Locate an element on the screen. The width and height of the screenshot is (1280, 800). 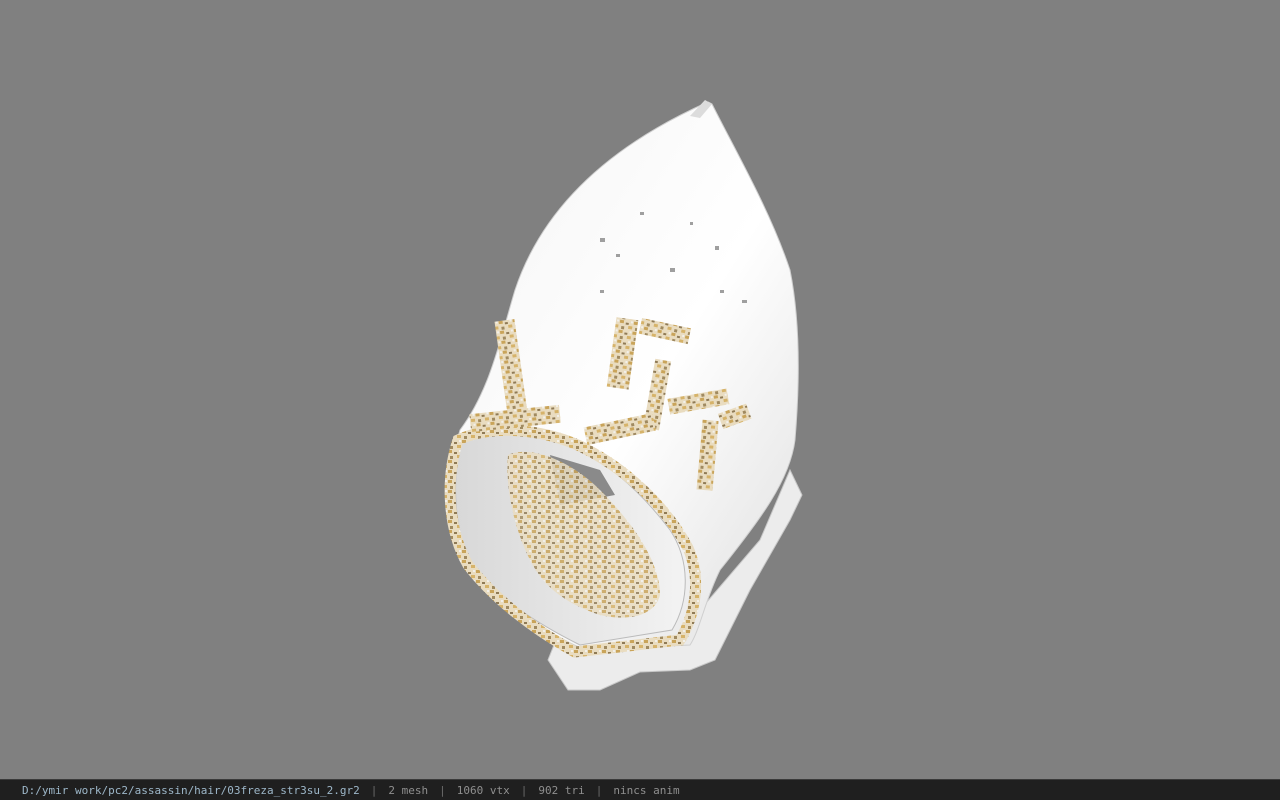
triangle-count: 902 tri is located at coordinates (561, 790).